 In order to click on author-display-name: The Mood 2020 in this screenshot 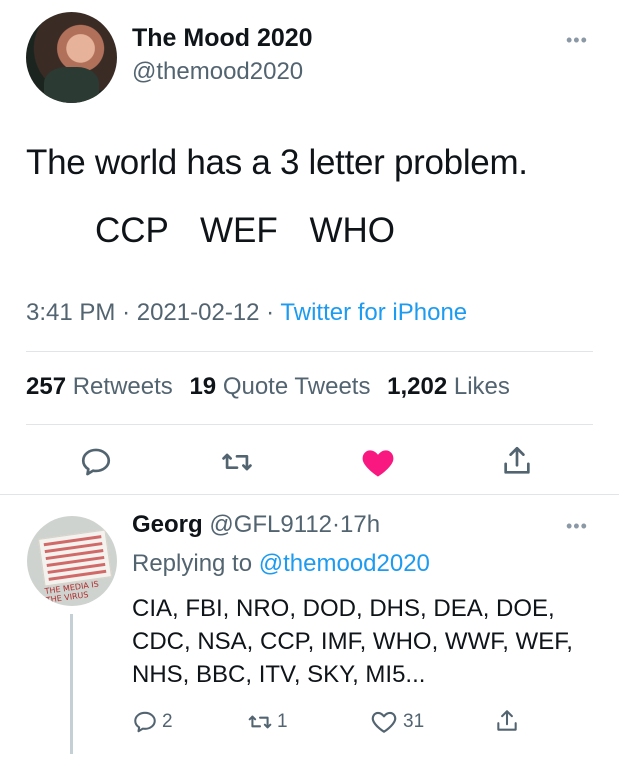, I will do `click(222, 38)`.